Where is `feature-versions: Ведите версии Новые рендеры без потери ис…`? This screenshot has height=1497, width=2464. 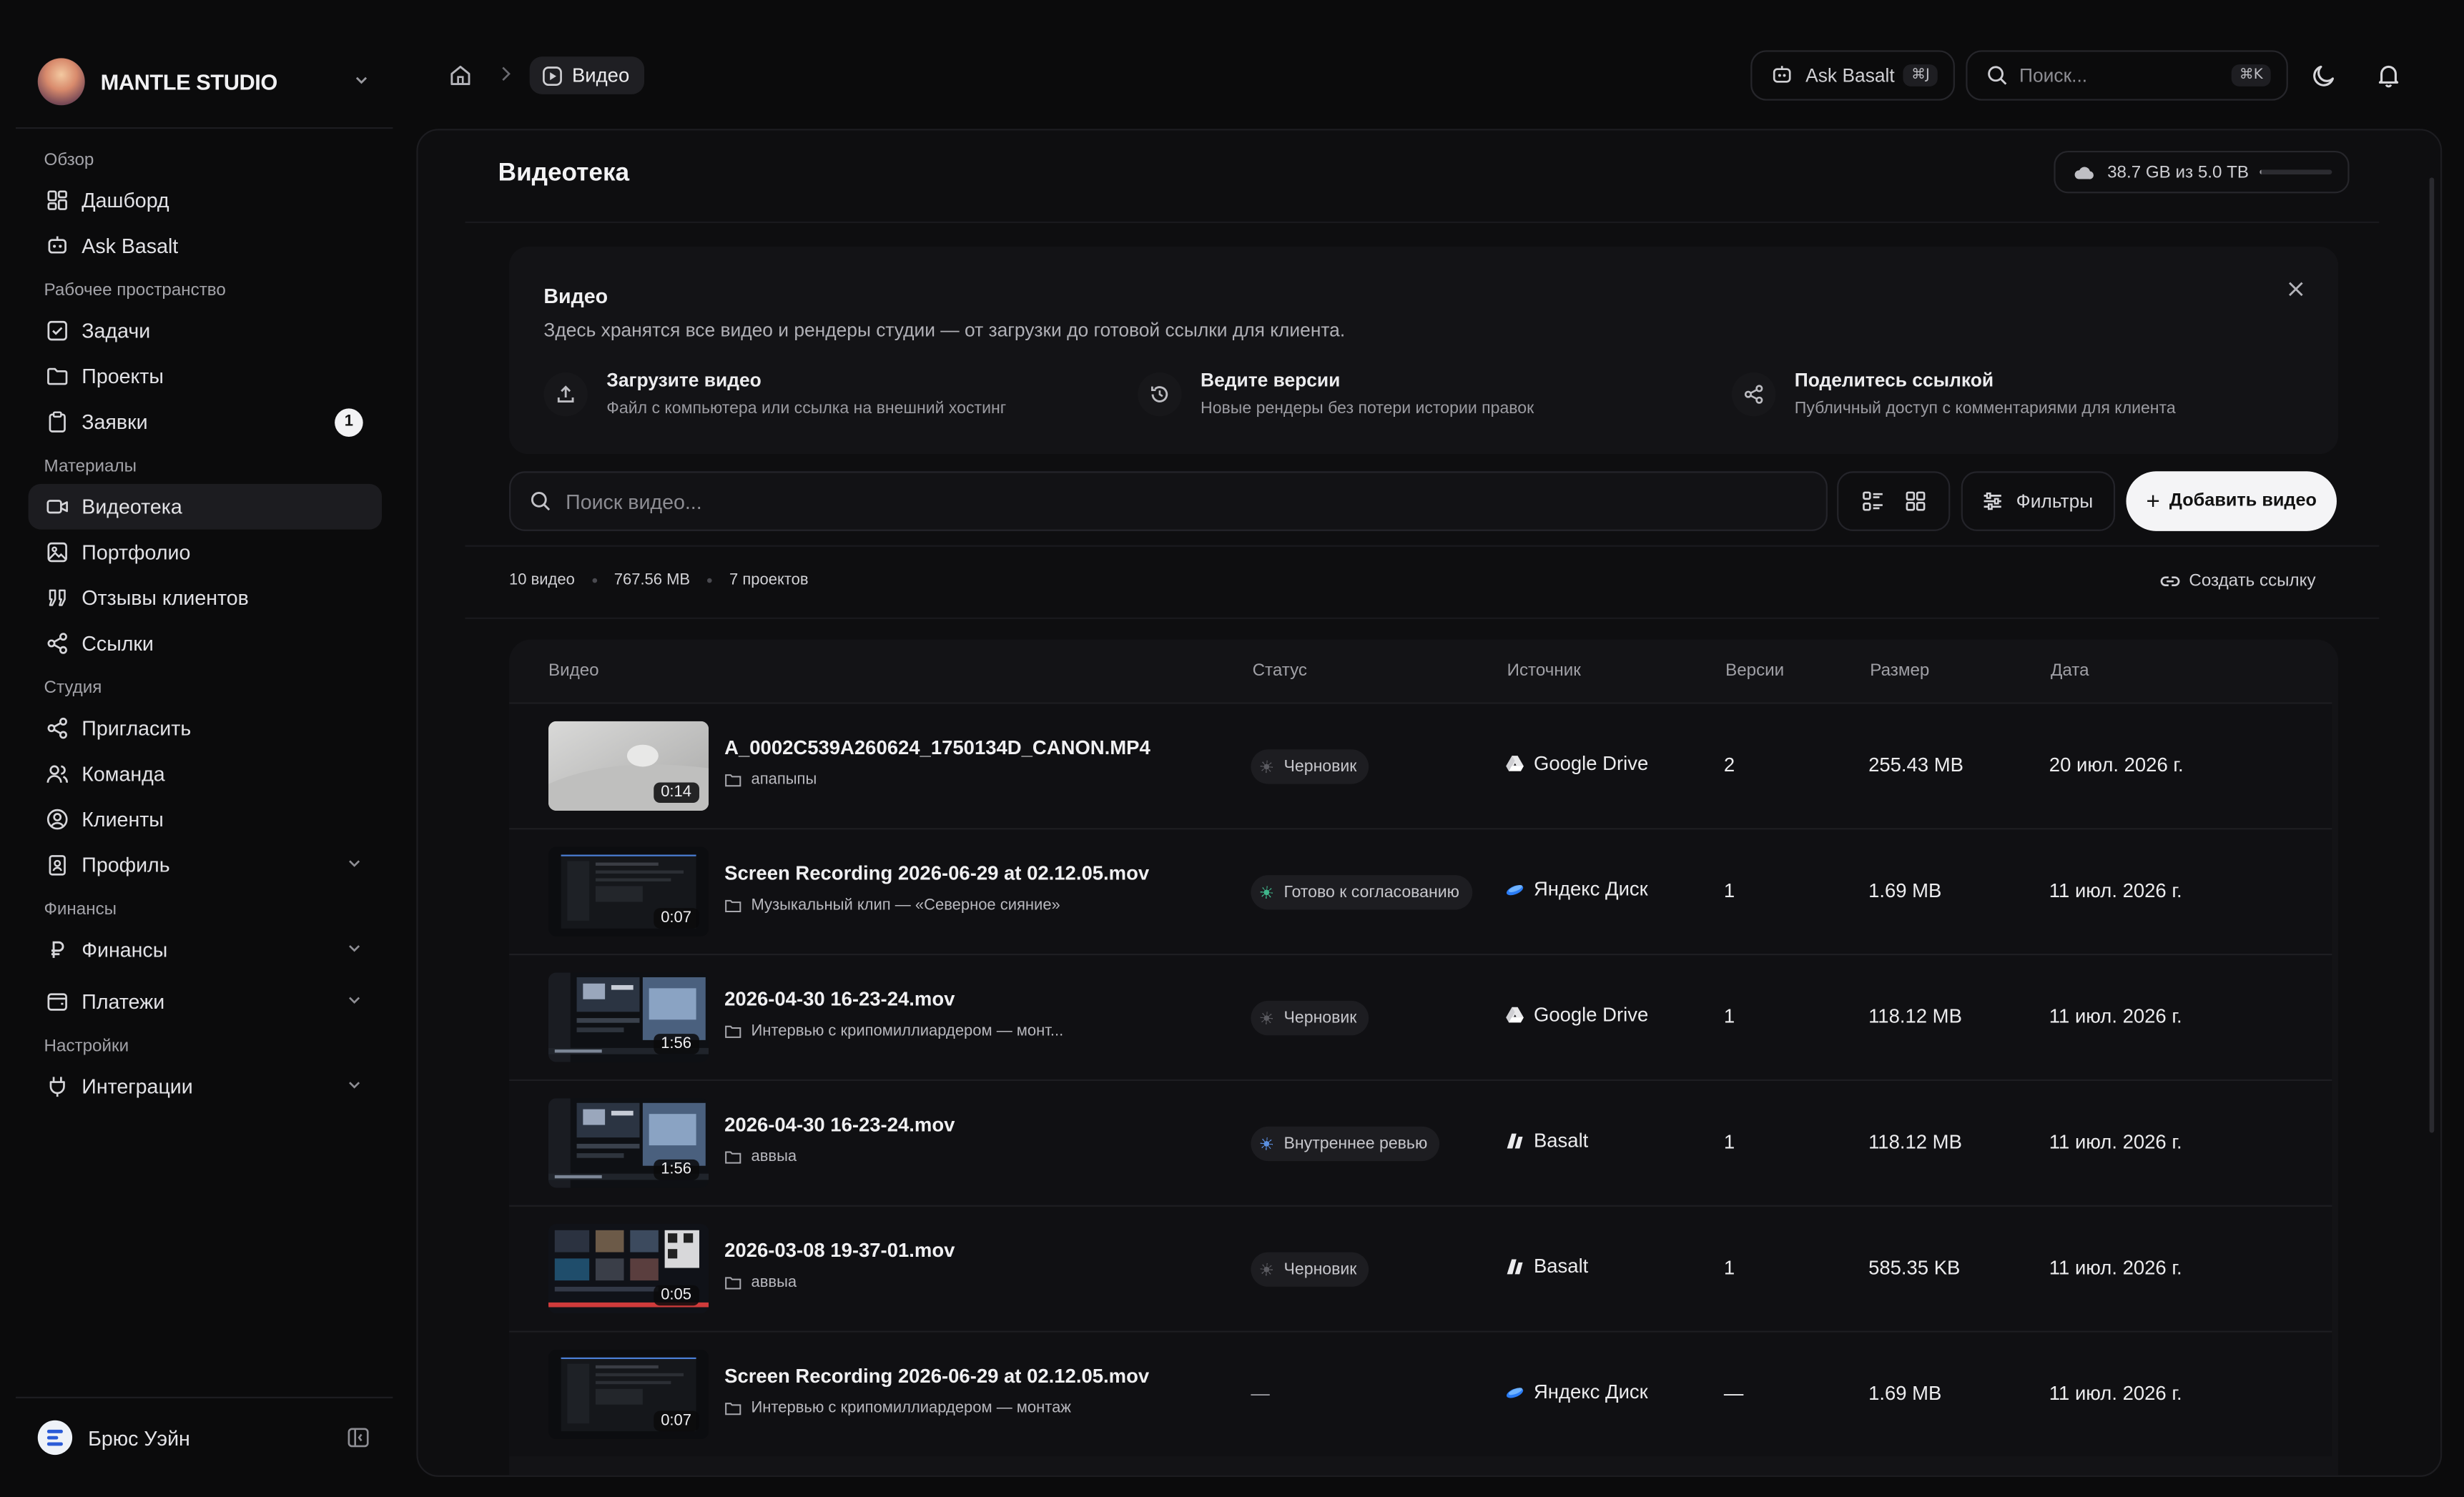
feature-versions: Ведите версии Новые рендеры без потери ис… is located at coordinates (1336, 393).